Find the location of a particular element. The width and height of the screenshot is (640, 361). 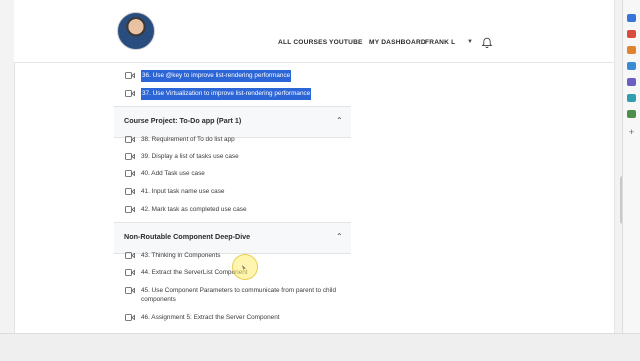

lecture-title: 41. Input task name use case is located at coordinates (183, 191).